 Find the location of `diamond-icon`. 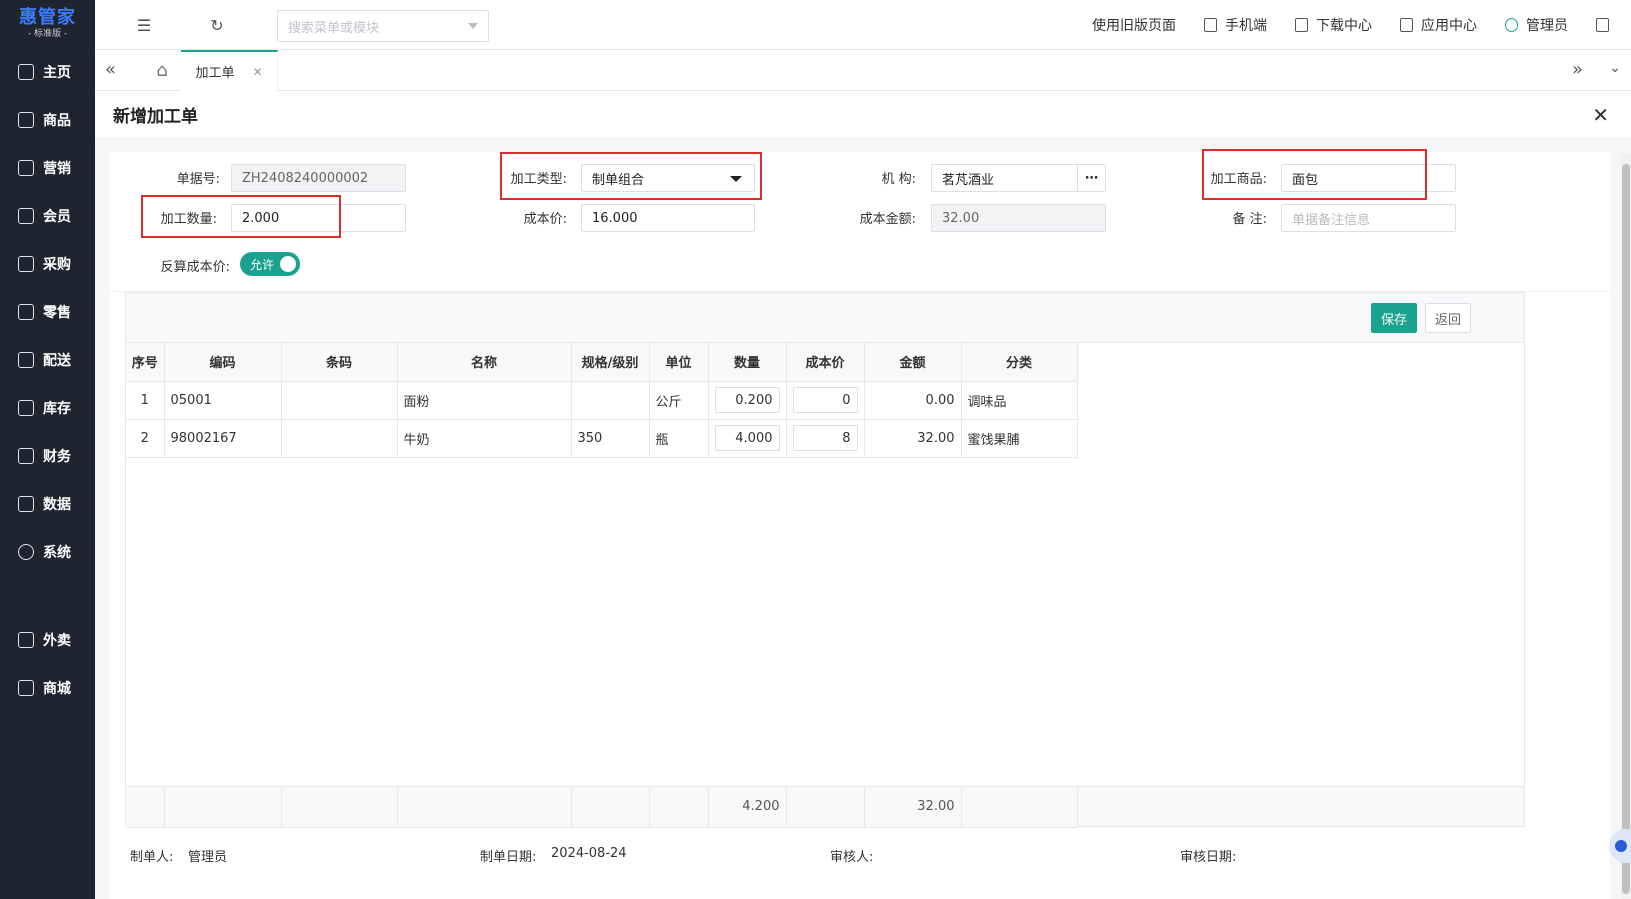

diamond-icon is located at coordinates (26, 216).